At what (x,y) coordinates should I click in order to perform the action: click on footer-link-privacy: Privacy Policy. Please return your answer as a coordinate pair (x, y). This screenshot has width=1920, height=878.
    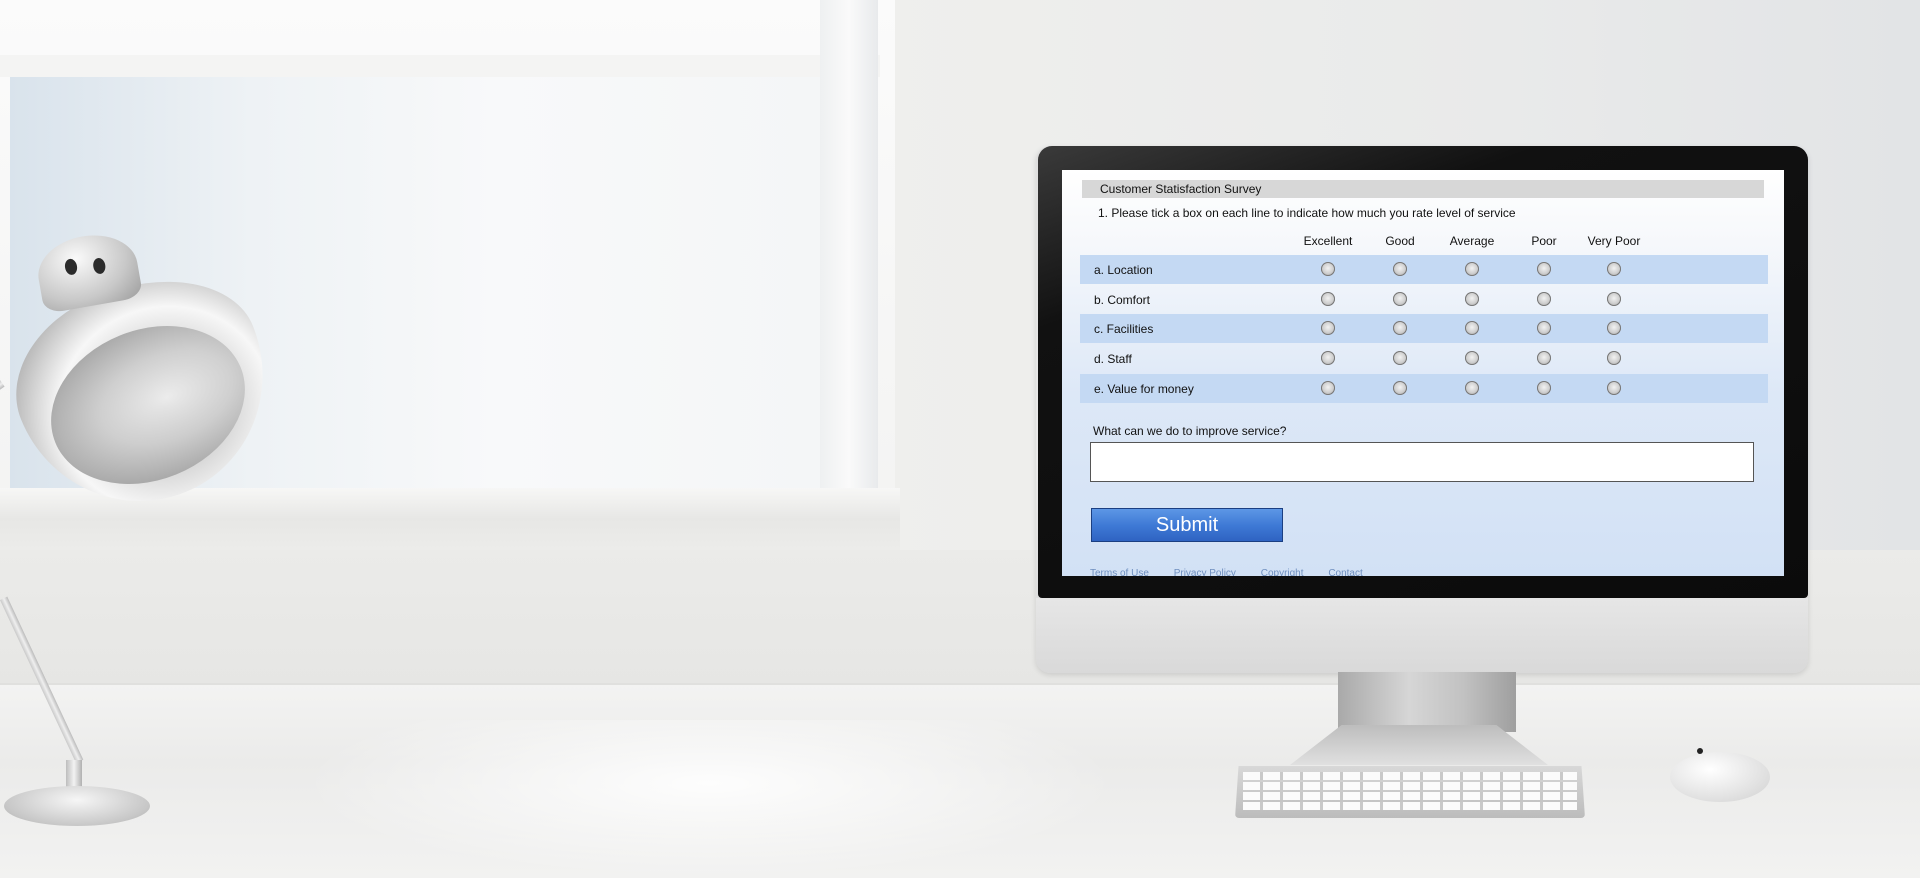
    Looking at the image, I should click on (1205, 572).